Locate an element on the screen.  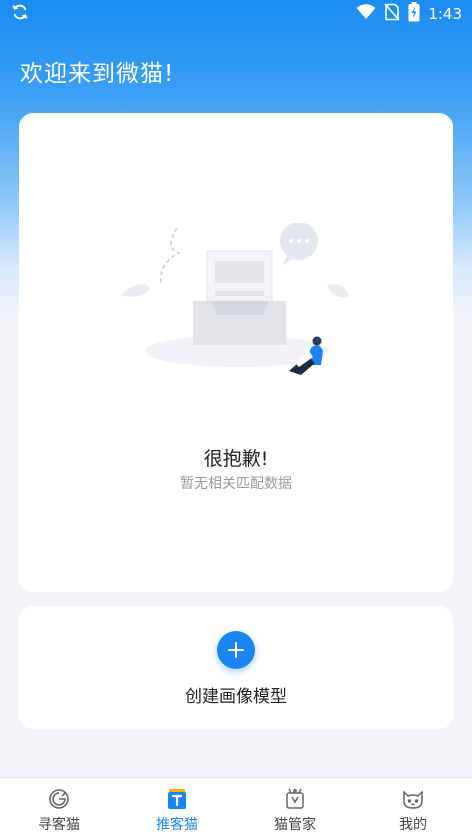
tab-push-cat: 推客猫 is located at coordinates (177, 808).